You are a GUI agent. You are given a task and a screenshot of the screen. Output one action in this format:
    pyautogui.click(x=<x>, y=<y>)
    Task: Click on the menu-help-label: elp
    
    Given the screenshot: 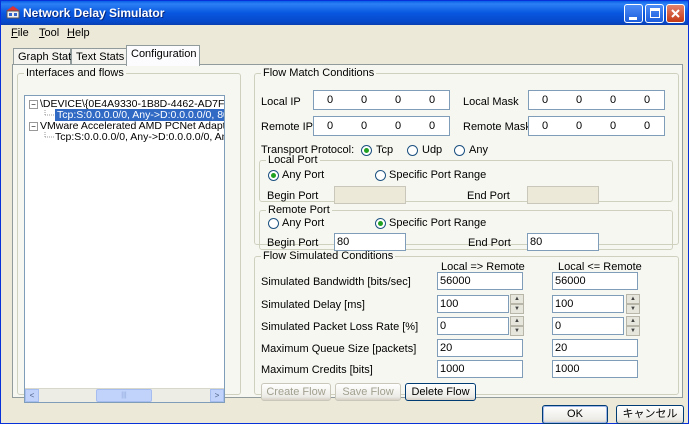 What is the action you would take?
    pyautogui.click(x=82, y=33)
    